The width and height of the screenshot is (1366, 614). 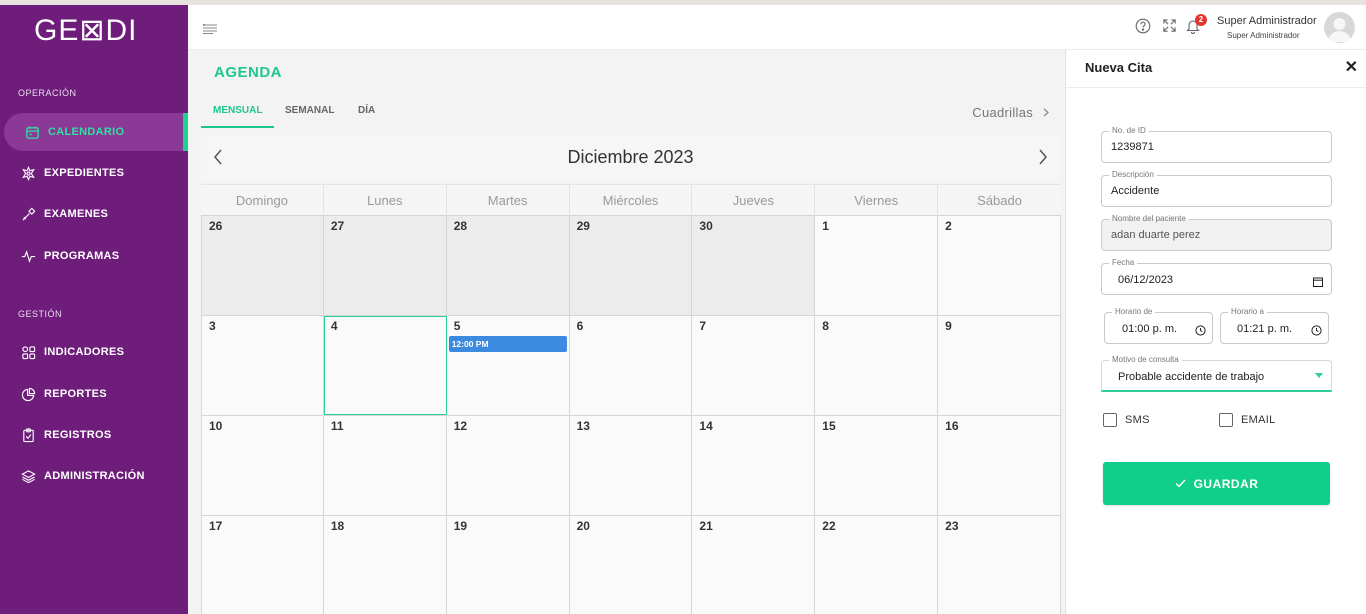 What do you see at coordinates (999, 365) in the screenshot?
I see `calendar-day: 9` at bounding box center [999, 365].